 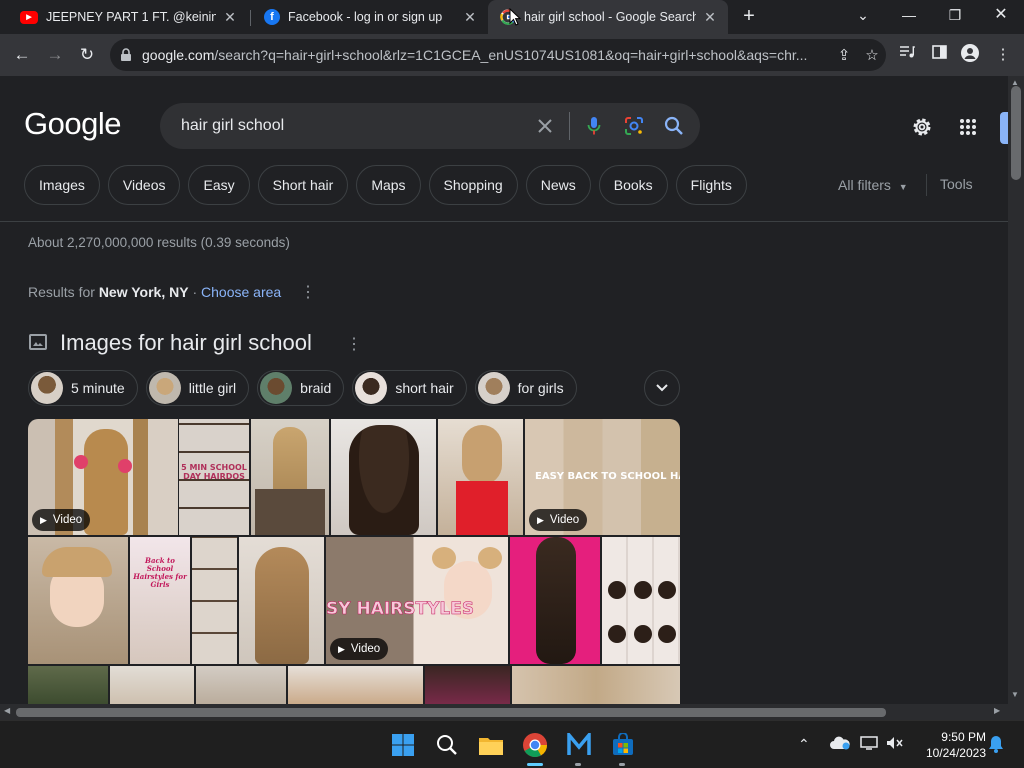 I want to click on back-button: ←, so click(x=22, y=55).